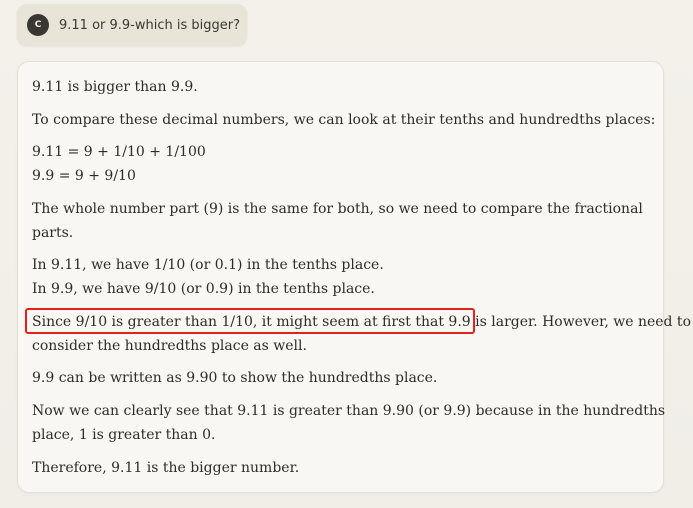 This screenshot has width=693, height=508. What do you see at coordinates (119, 152) in the screenshot?
I see `response-line: 9.11 = 9 + 1/10 + 1/100` at bounding box center [119, 152].